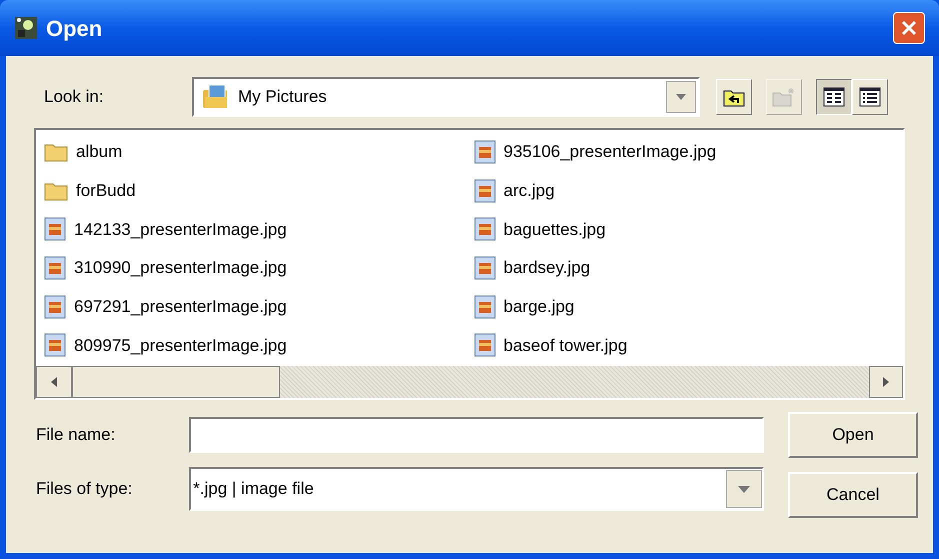 This screenshot has height=559, width=939. What do you see at coordinates (853, 495) in the screenshot?
I see `dialog-button: Cancel` at bounding box center [853, 495].